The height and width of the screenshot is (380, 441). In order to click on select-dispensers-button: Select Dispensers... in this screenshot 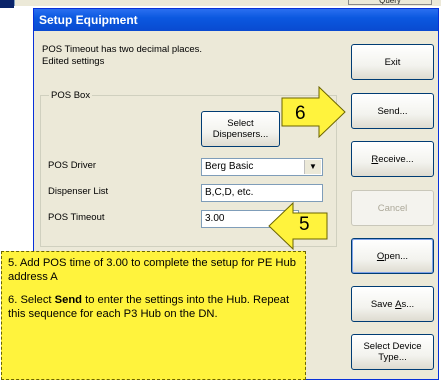, I will do `click(240, 129)`.